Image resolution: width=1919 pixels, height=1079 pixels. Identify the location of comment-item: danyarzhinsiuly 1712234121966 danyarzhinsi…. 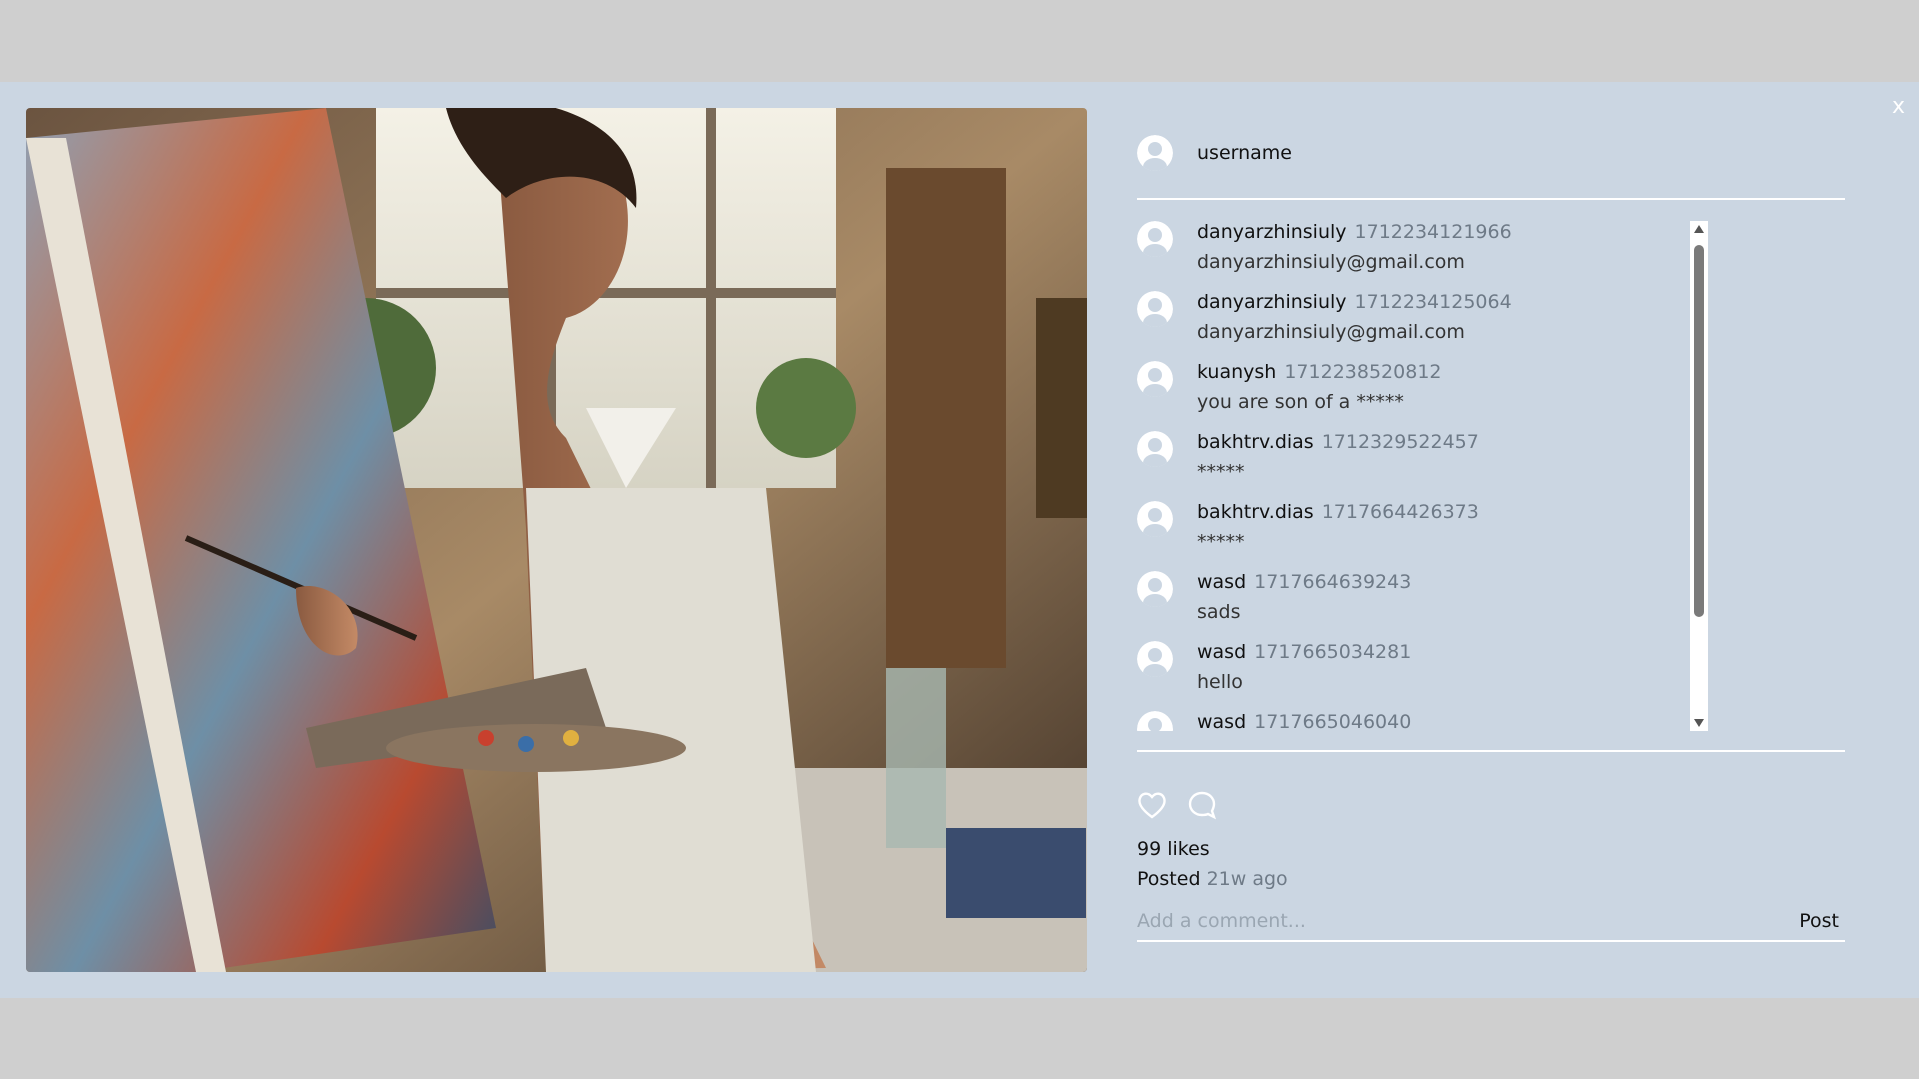
(1477, 256).